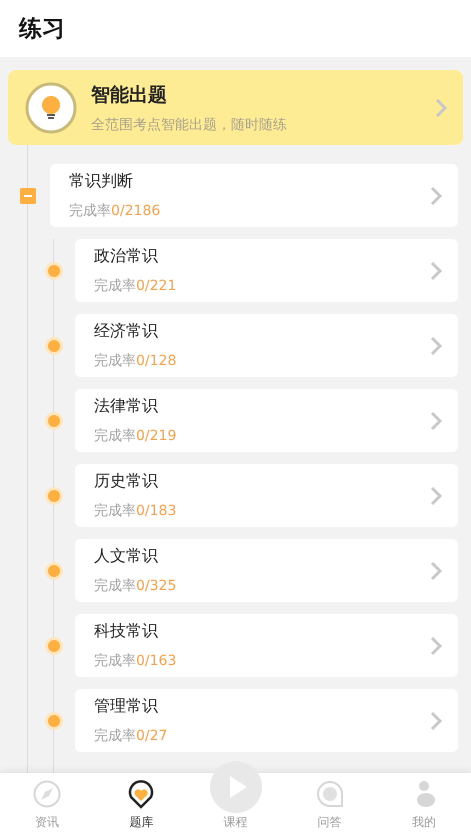 The width and height of the screenshot is (471, 837). What do you see at coordinates (235, 107) in the screenshot?
I see `smart-practice-card: 智能出题 全范围考点智能出题，随时随练` at bounding box center [235, 107].